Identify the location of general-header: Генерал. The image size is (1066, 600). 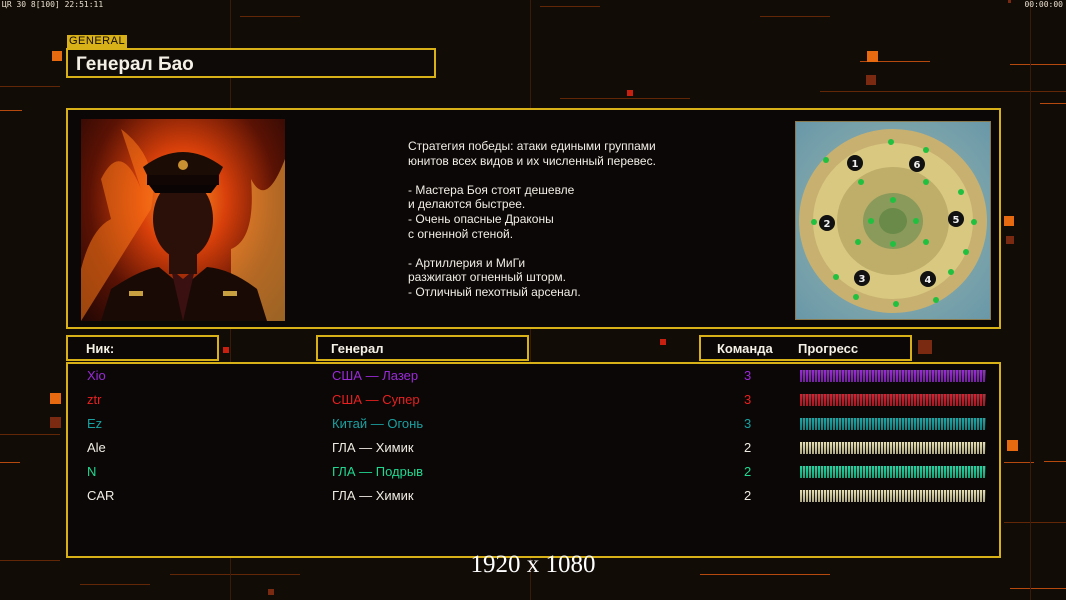
(422, 348).